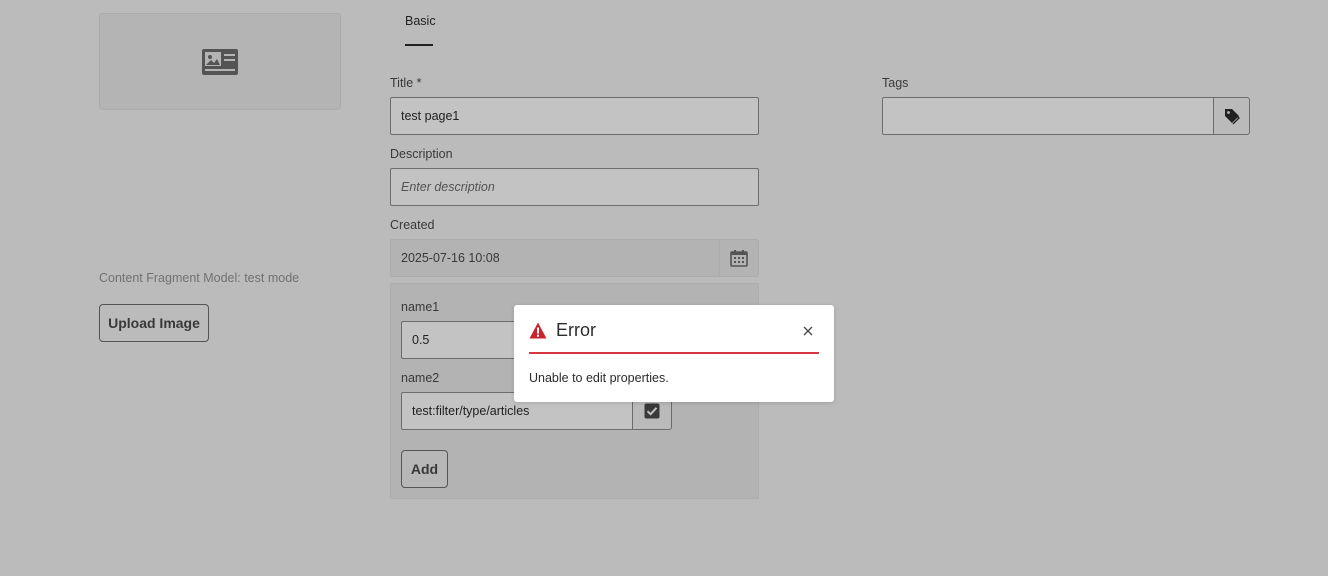 The width and height of the screenshot is (1328, 576). Describe the element at coordinates (808, 331) in the screenshot. I see `close-icon` at that location.